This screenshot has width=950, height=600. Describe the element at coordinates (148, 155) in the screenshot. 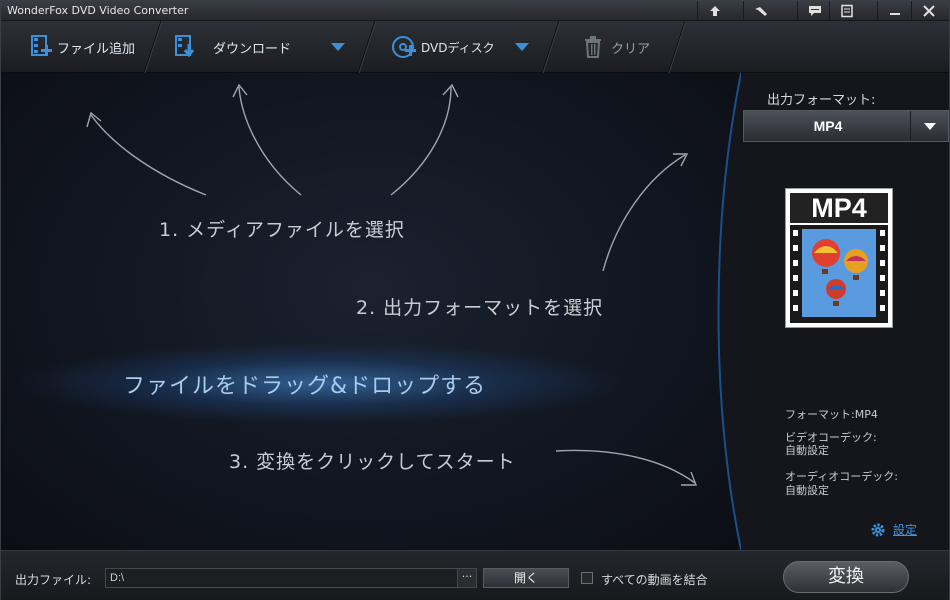

I see `arrow-to-add-file` at that location.